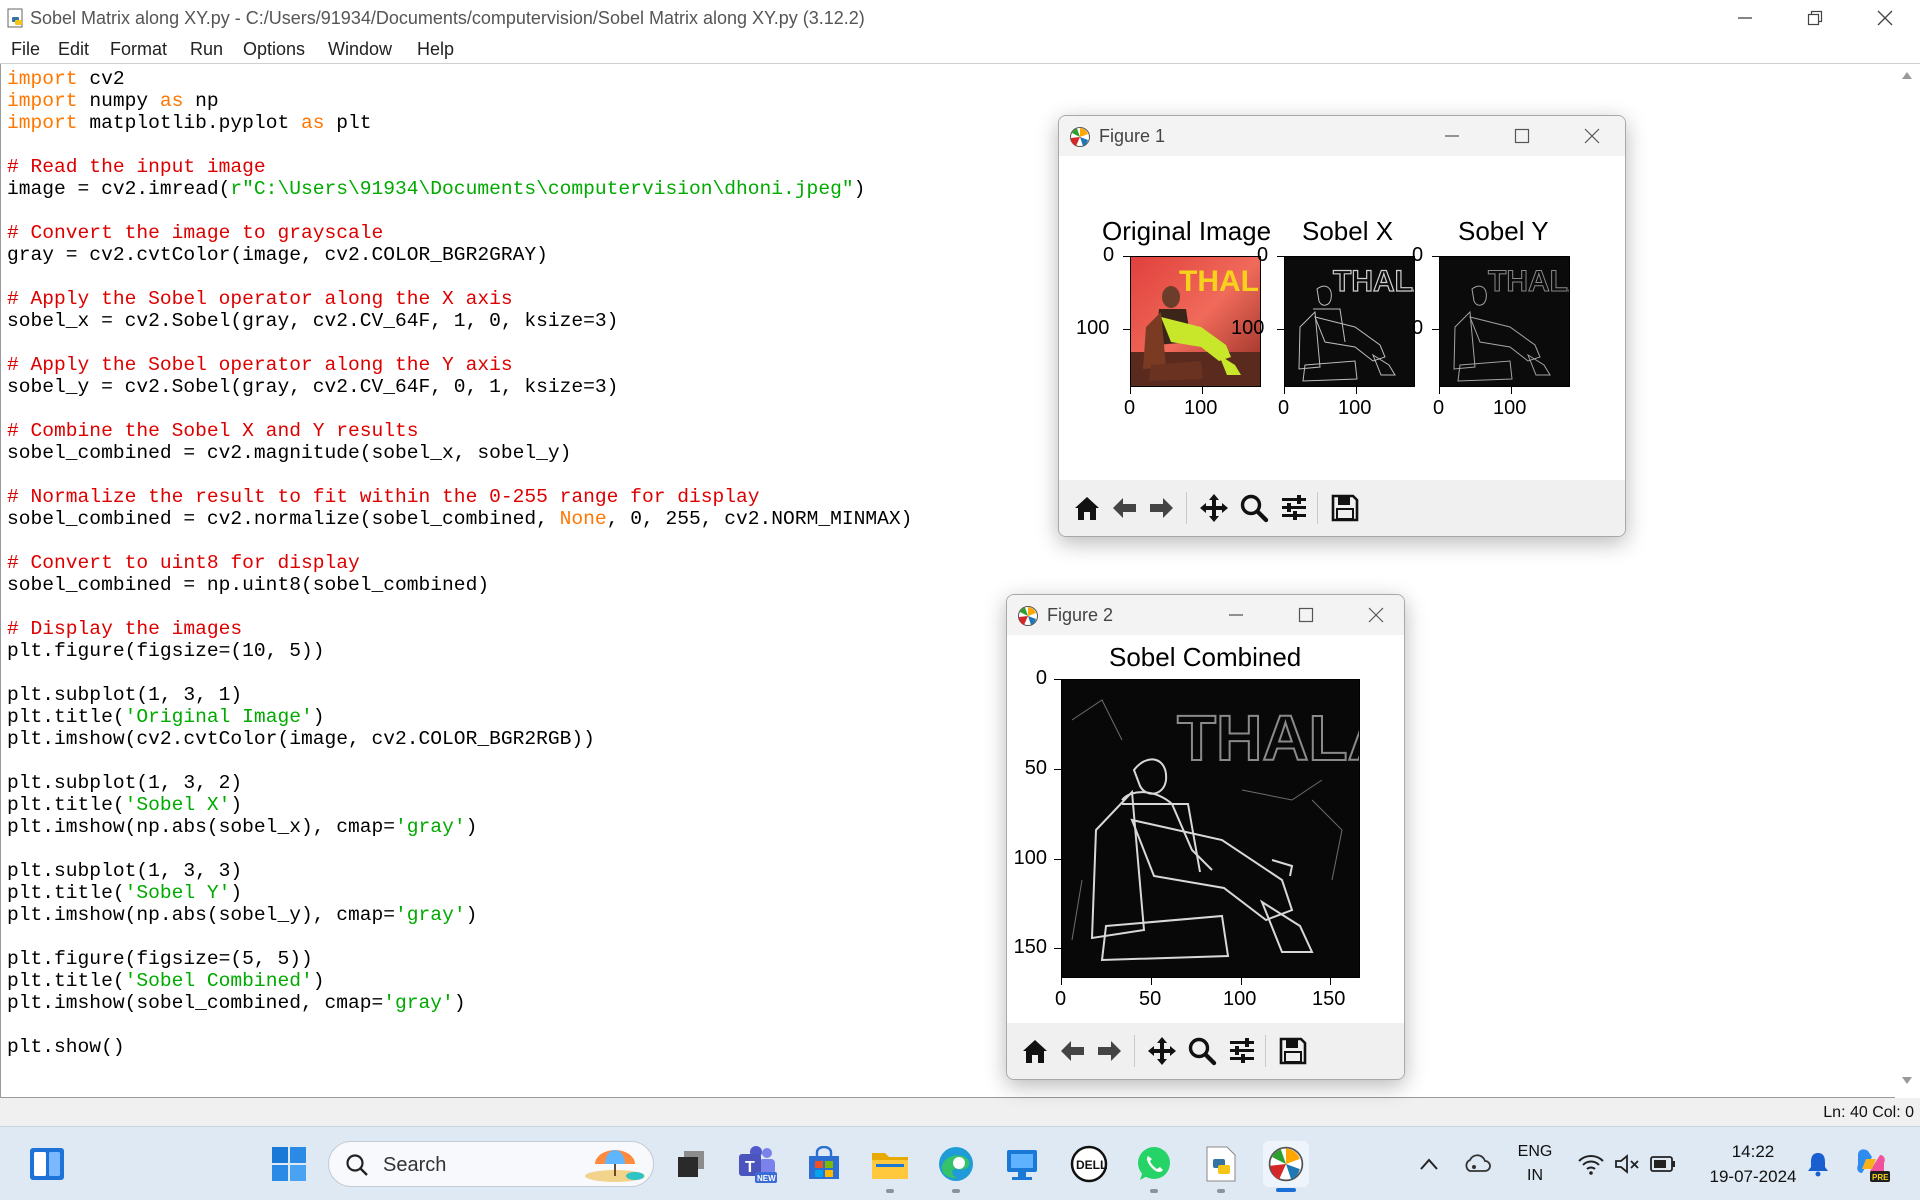 The width and height of the screenshot is (1920, 1200). I want to click on menu-window: Window, so click(360, 49).